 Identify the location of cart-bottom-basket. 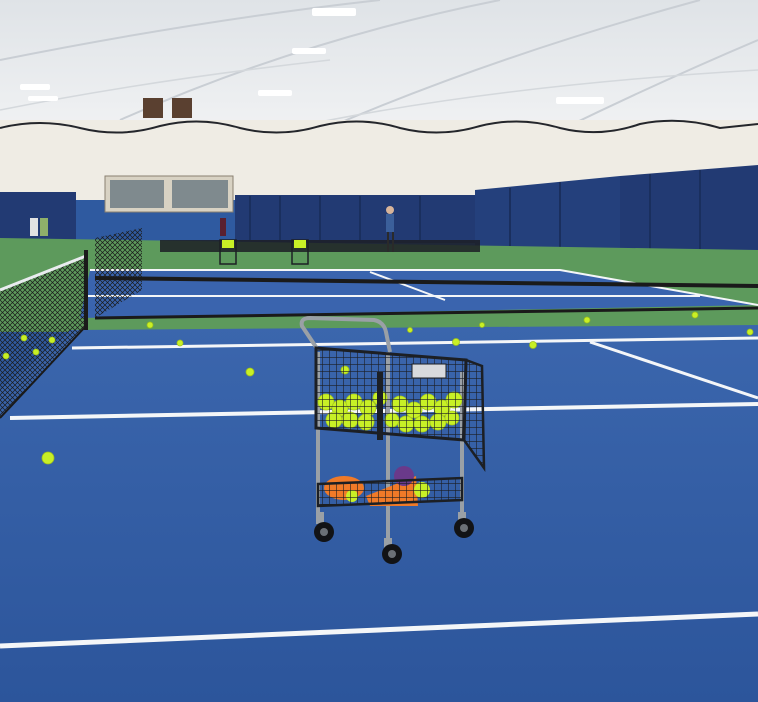
(390, 492).